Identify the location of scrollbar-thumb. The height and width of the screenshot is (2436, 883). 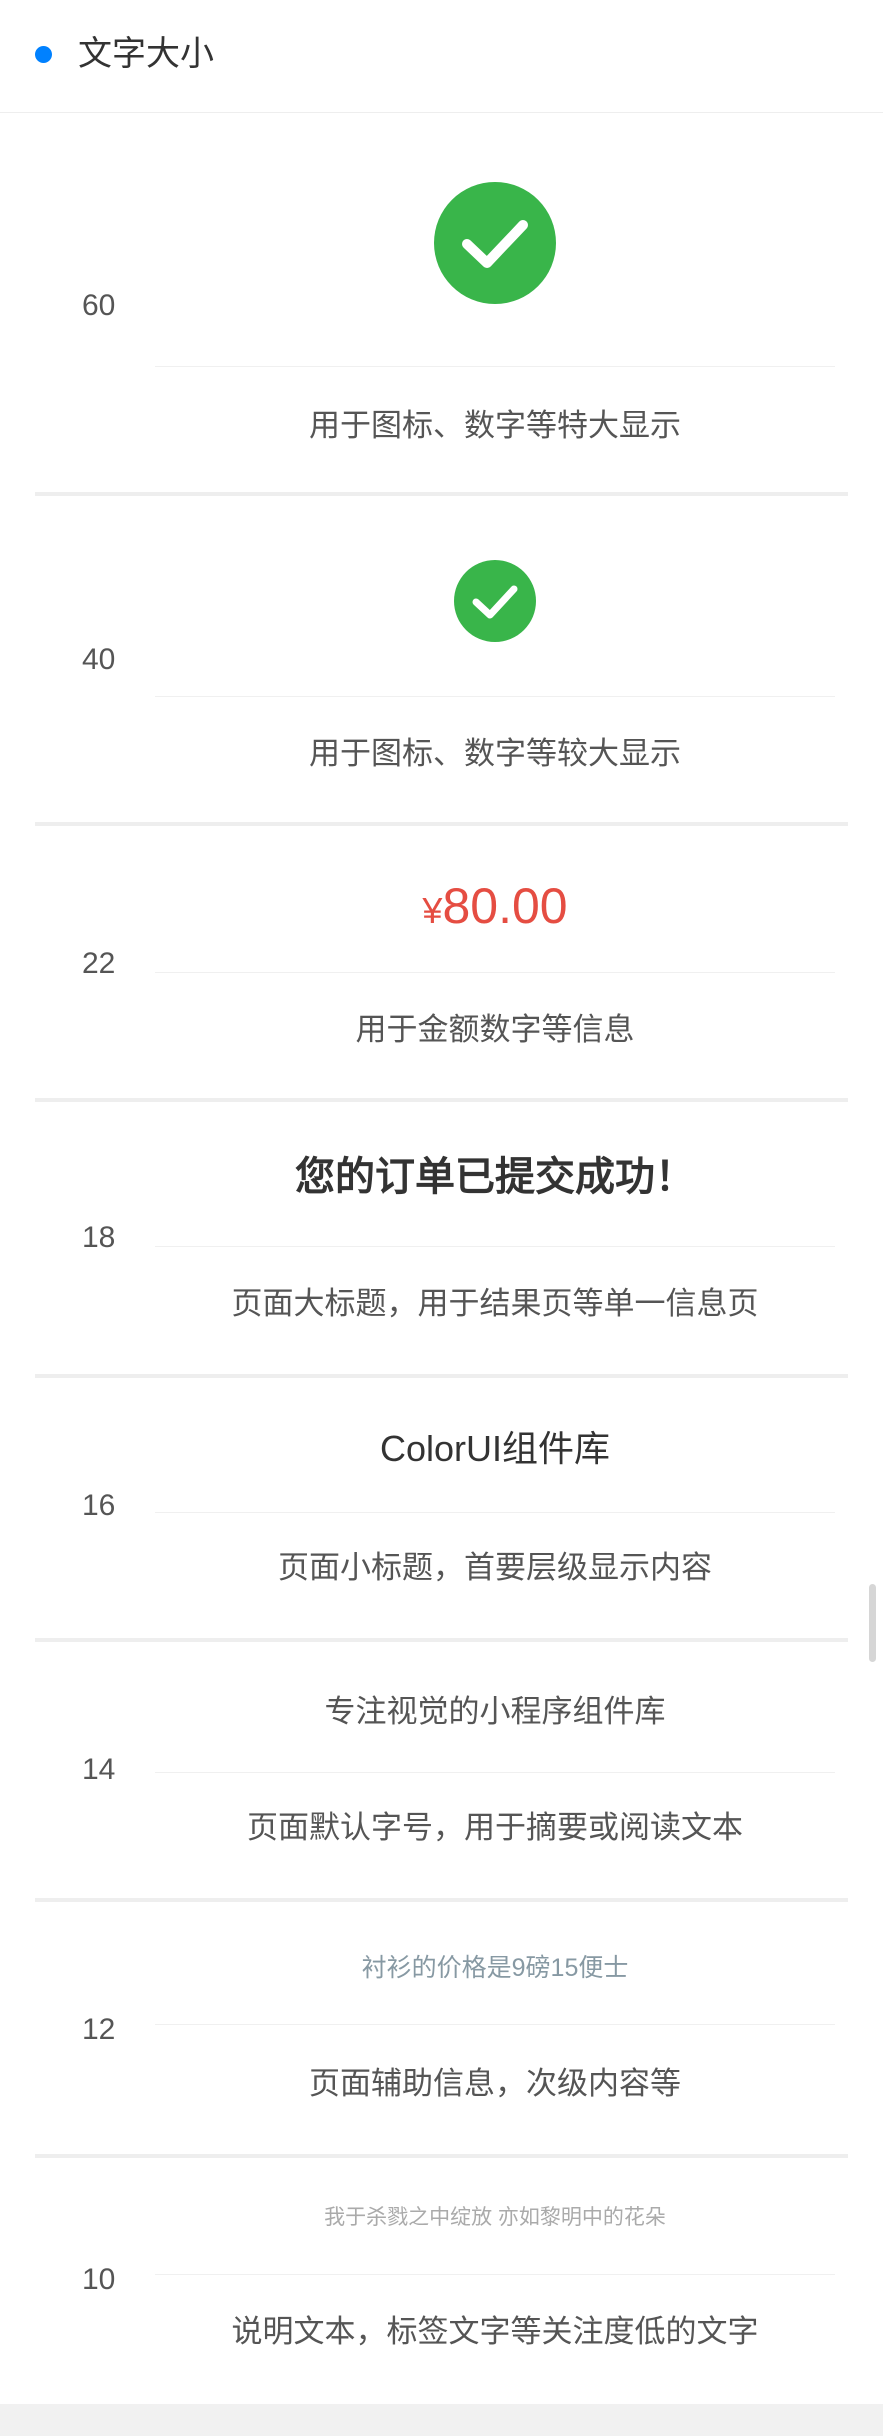
(872, 1623).